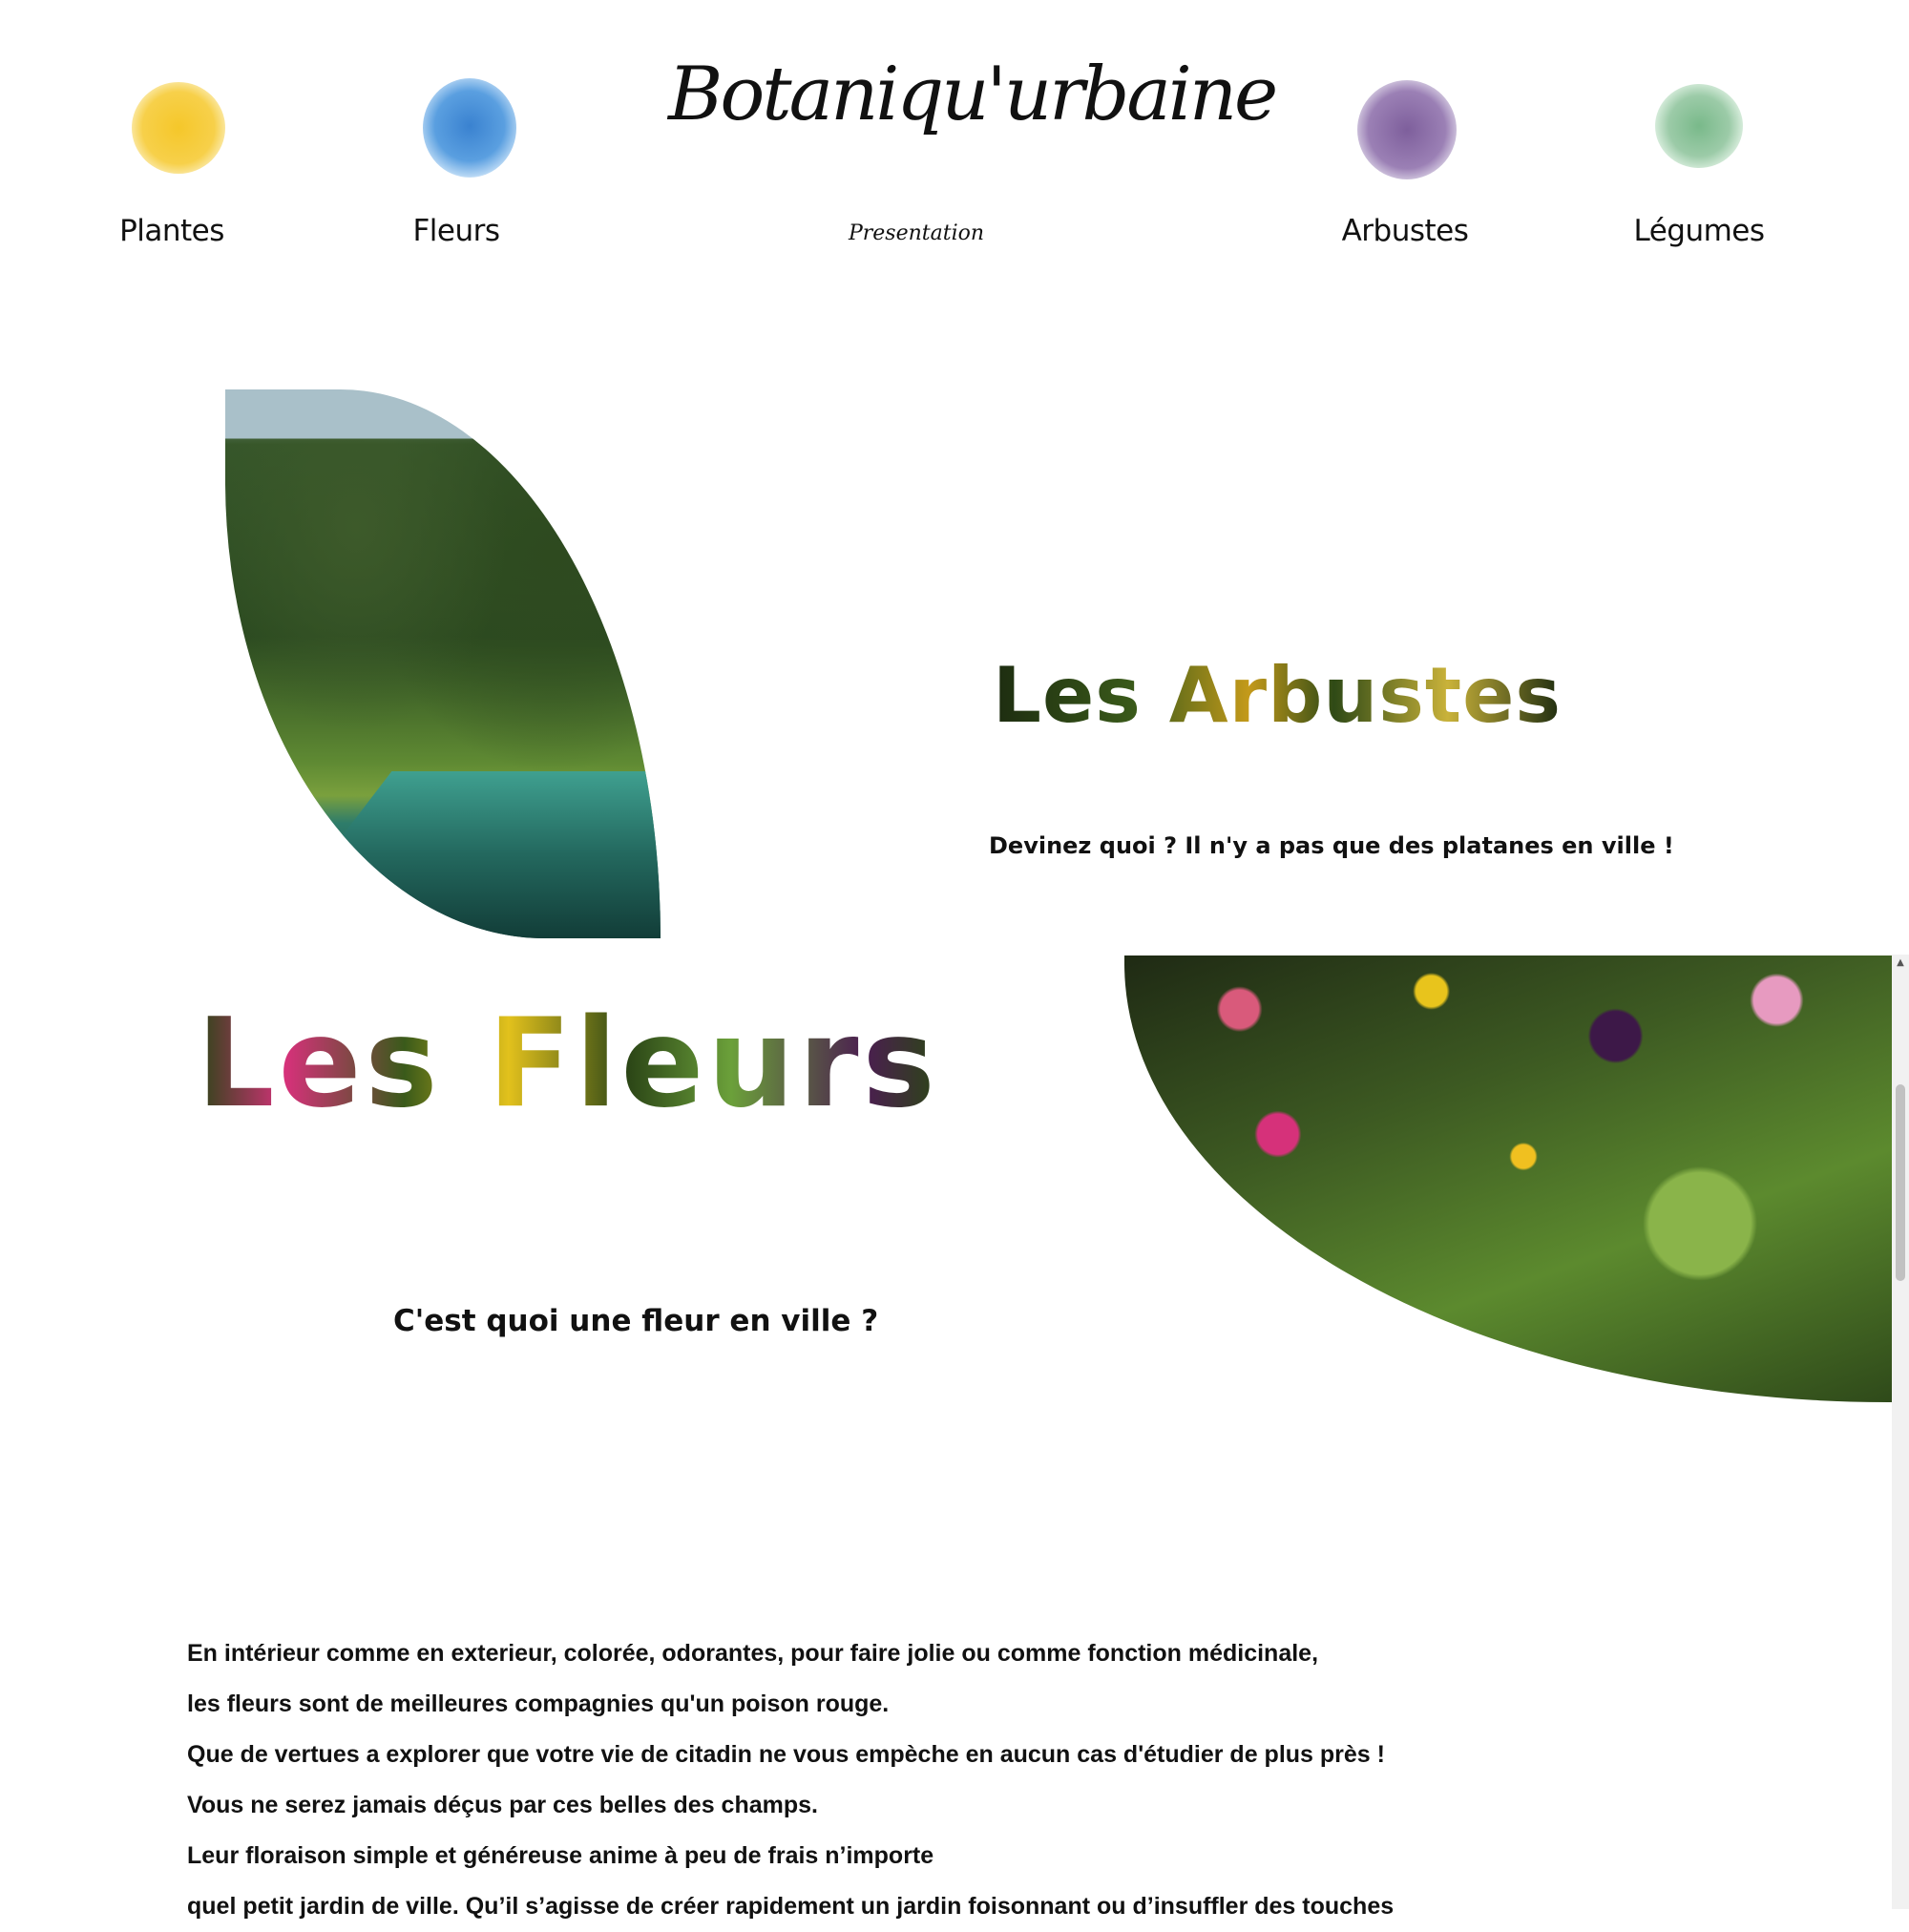 Image resolution: width=1909 pixels, height=1932 pixels. I want to click on nav-plantes-label: Plantes, so click(172, 231).